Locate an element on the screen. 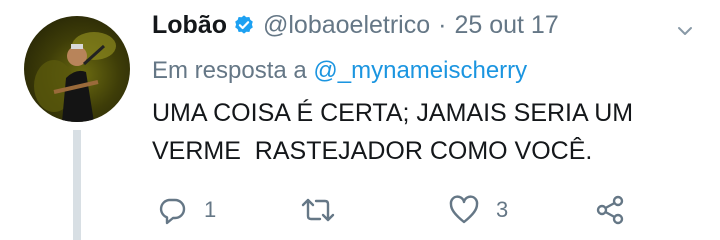 This screenshot has width=720, height=240. retweet-button is located at coordinates (326, 210).